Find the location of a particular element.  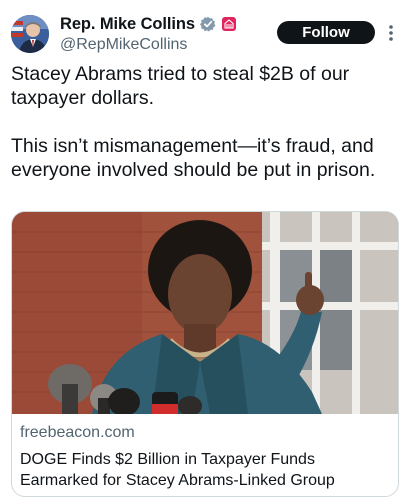

us-government-badge-icon is located at coordinates (229, 24).